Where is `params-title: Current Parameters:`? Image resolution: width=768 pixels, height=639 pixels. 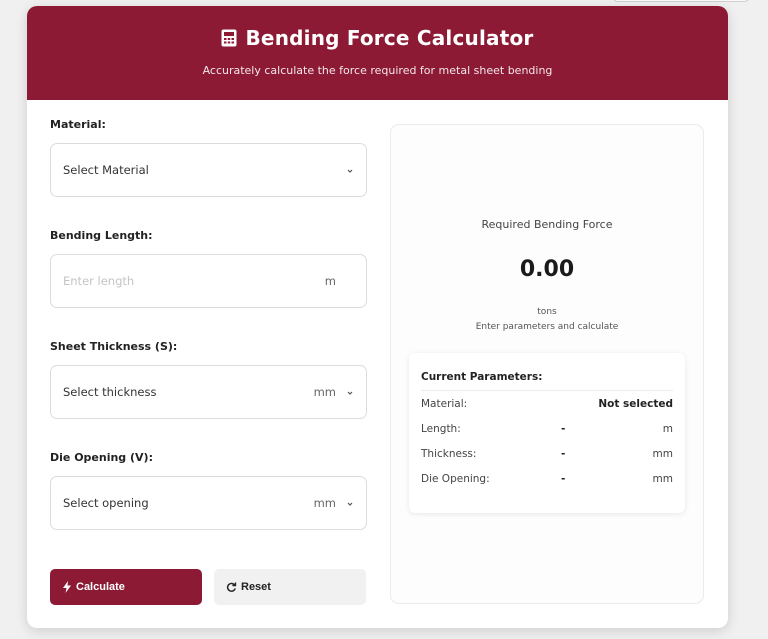
params-title: Current Parameters: is located at coordinates (547, 372).